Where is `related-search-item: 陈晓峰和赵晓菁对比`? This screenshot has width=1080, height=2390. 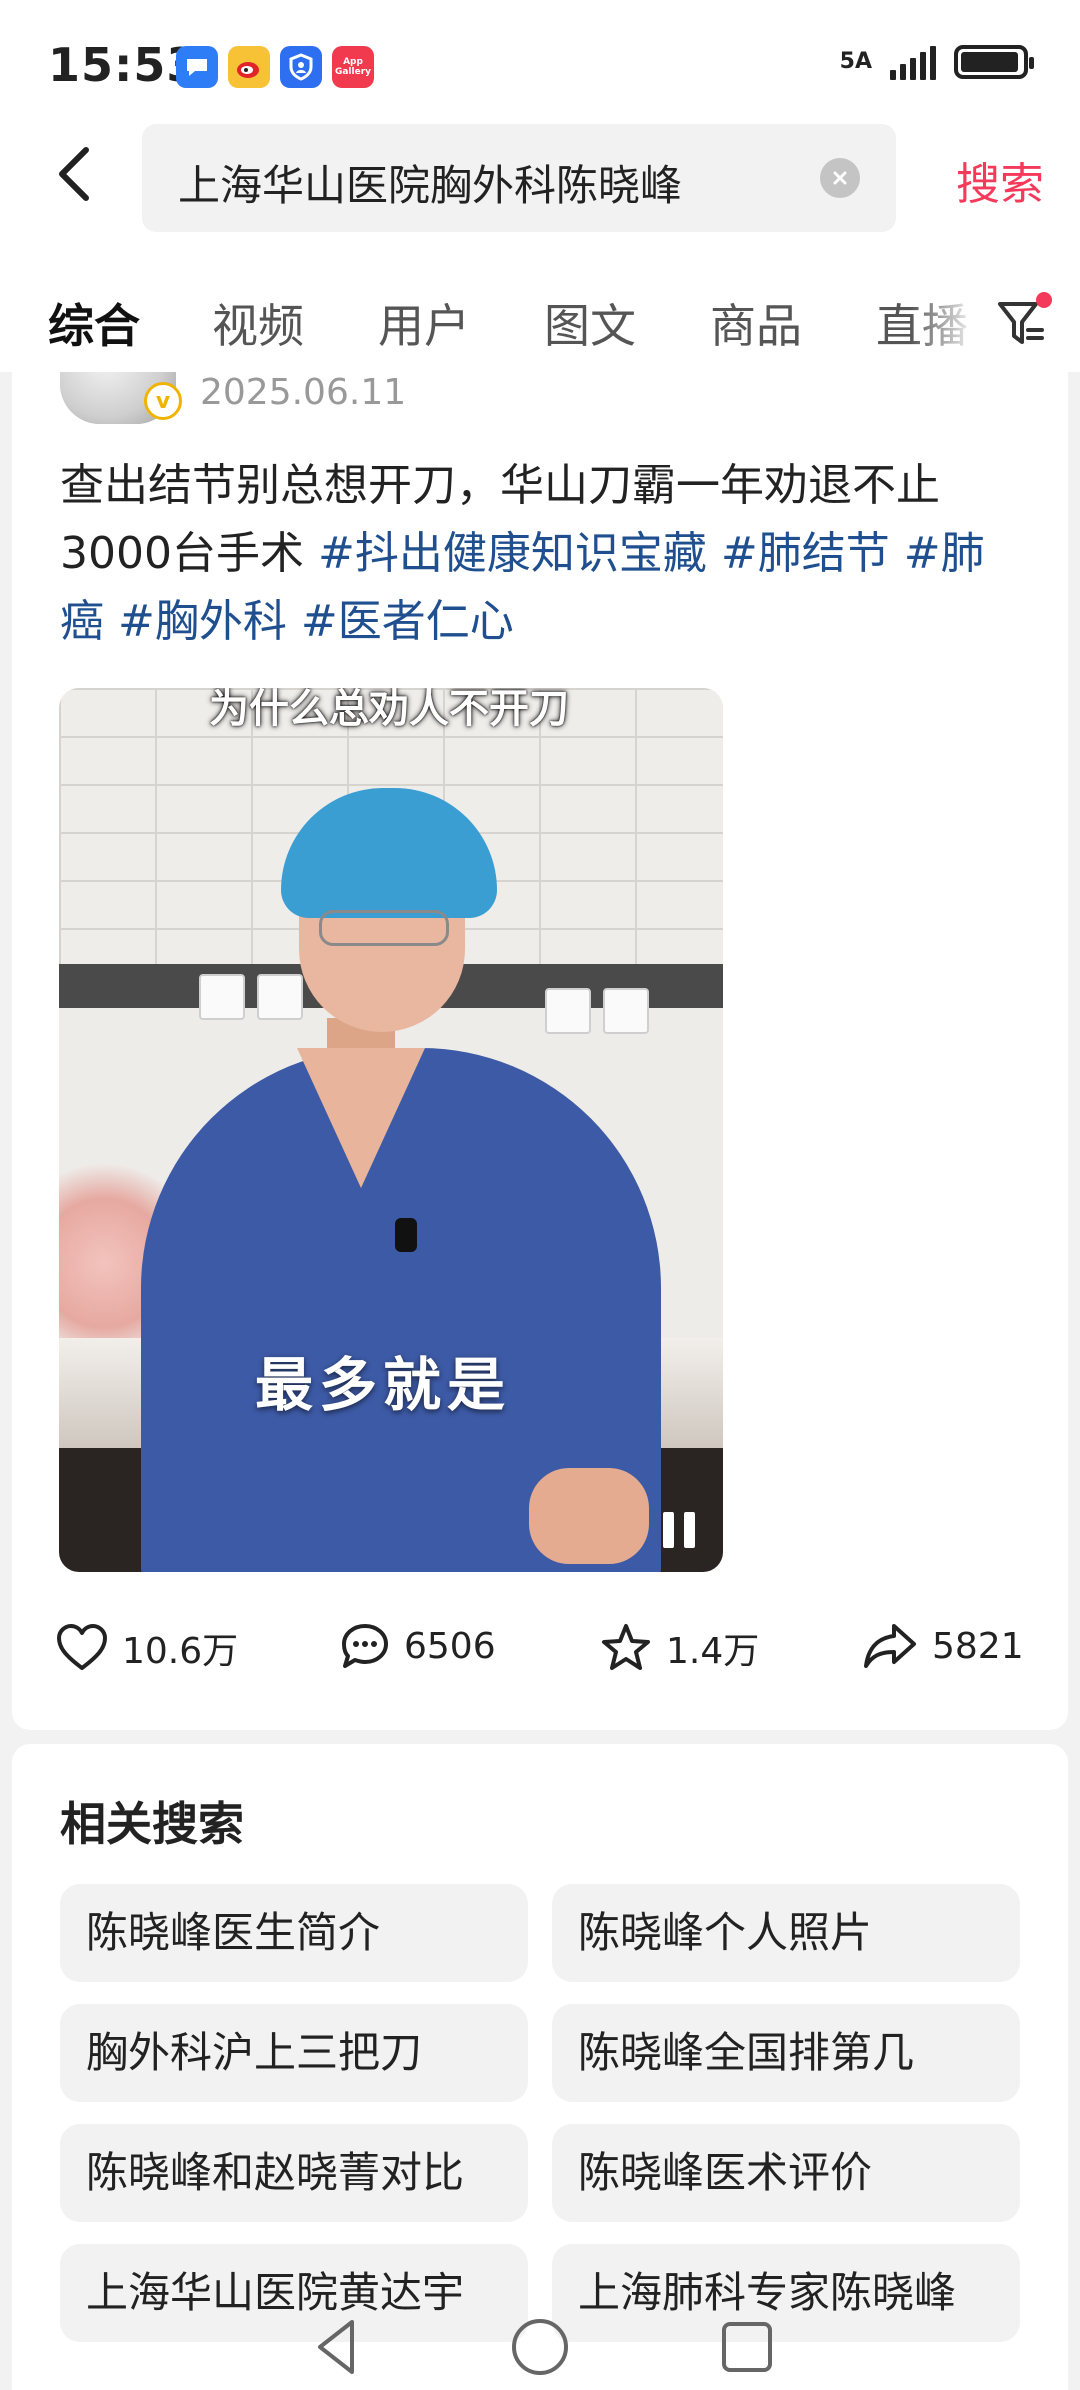
related-search-item: 陈晓峰和赵晓菁对比 is located at coordinates (294, 2173).